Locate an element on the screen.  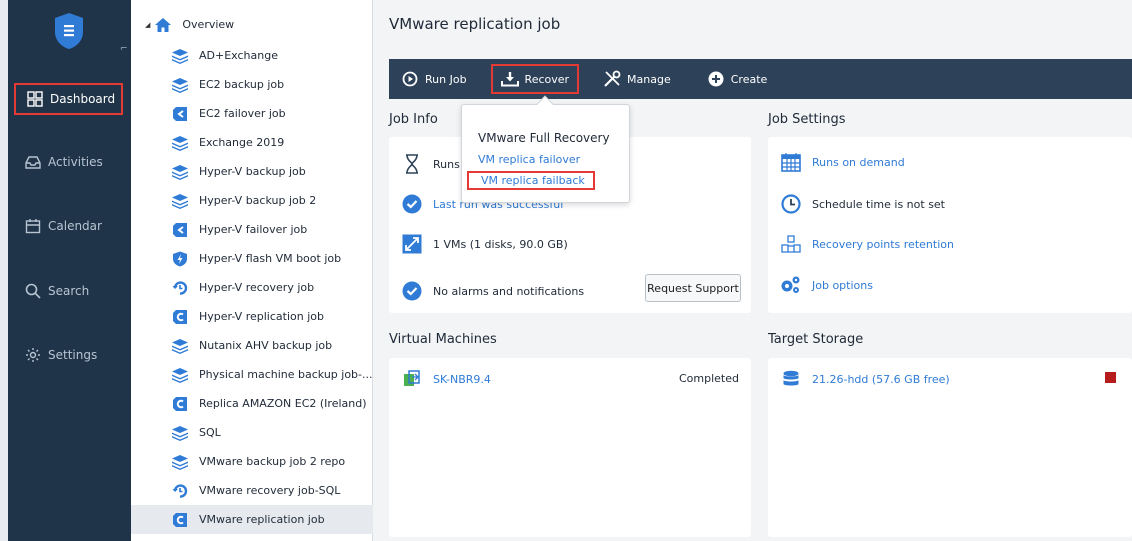
tree-item-label: SQL is located at coordinates (210, 432).